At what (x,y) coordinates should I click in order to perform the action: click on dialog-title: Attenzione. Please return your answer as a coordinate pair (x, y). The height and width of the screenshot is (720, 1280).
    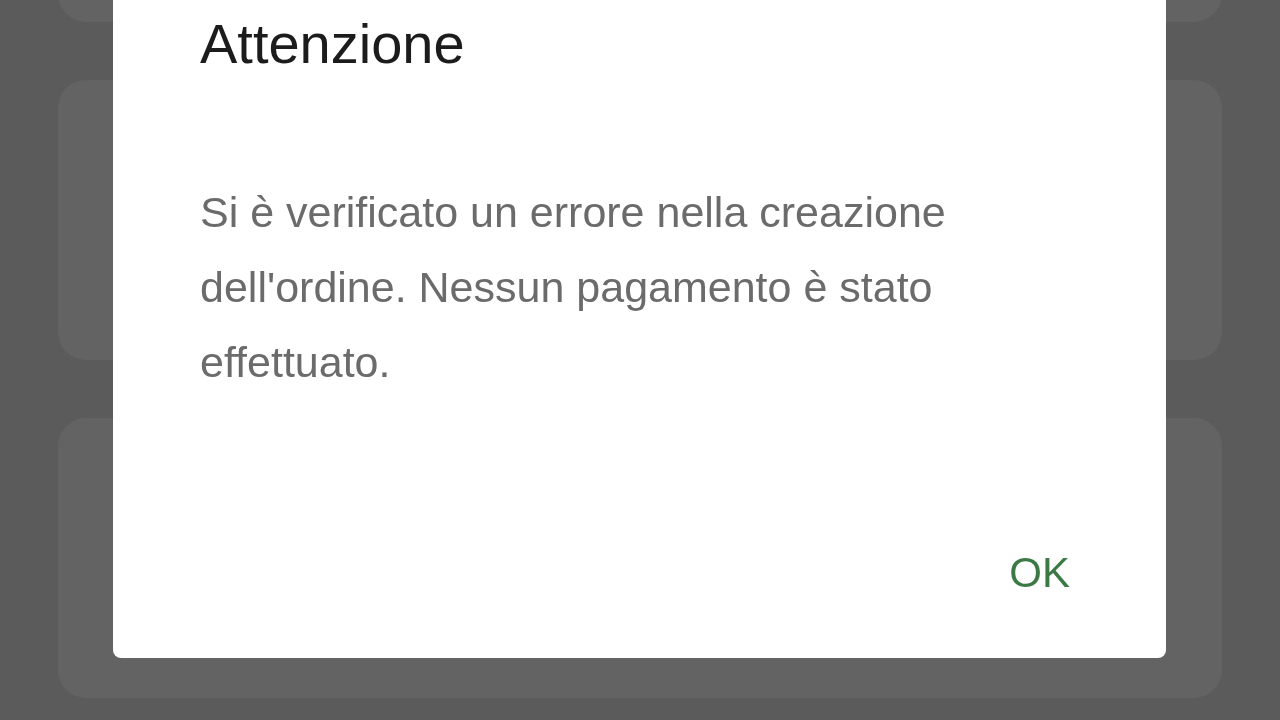
    Looking at the image, I should click on (332, 44).